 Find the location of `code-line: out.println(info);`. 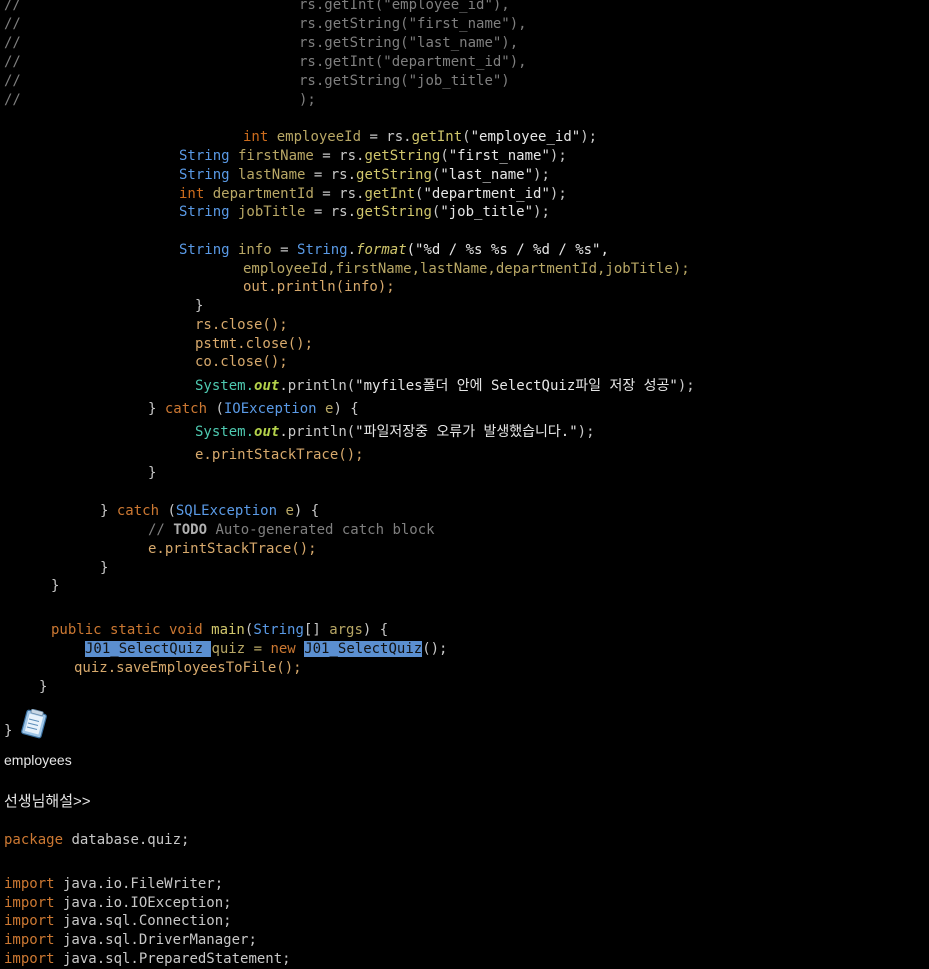

code-line: out.println(info); is located at coordinates (319, 287).